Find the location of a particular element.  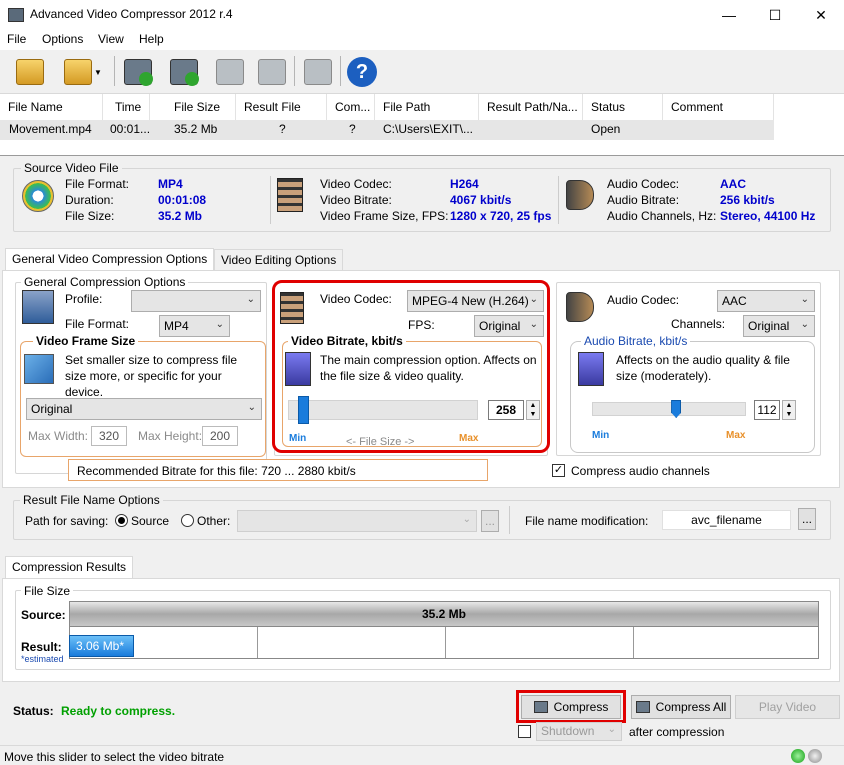

pause-toolbar-button is located at coordinates (230, 72).